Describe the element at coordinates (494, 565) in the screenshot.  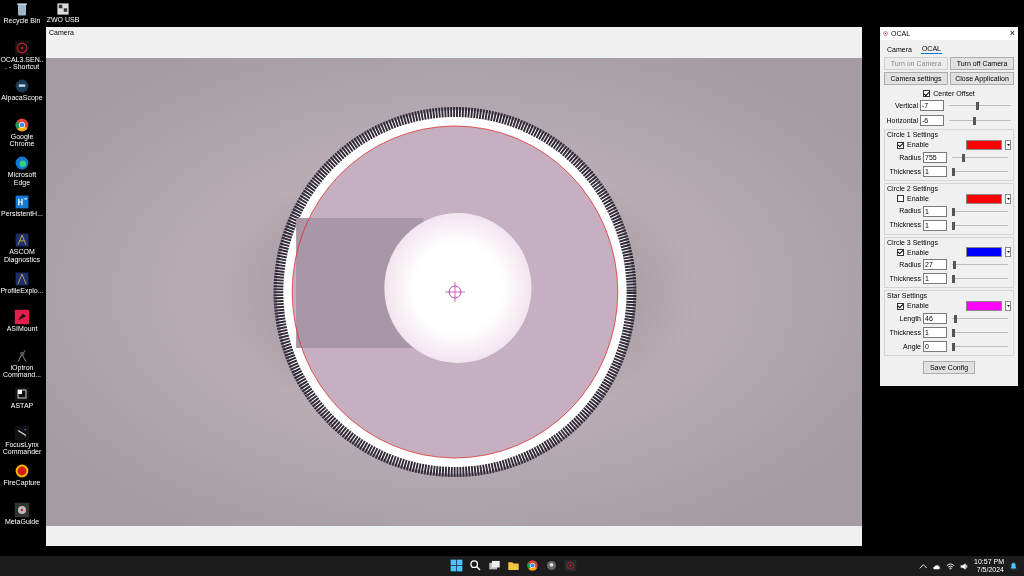
I see `task-view-icon` at that location.